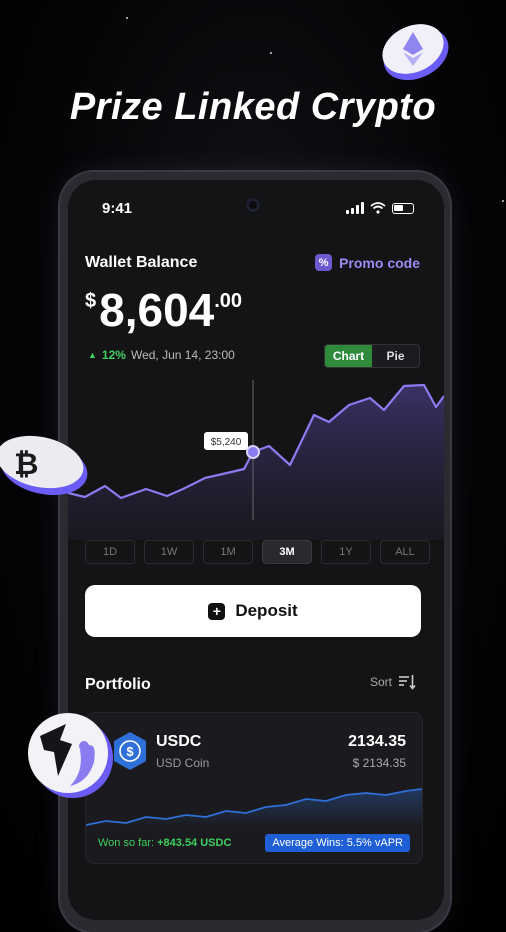 The height and width of the screenshot is (932, 506). What do you see at coordinates (92, 355) in the screenshot?
I see `up-arrow-icon: ▲` at bounding box center [92, 355].